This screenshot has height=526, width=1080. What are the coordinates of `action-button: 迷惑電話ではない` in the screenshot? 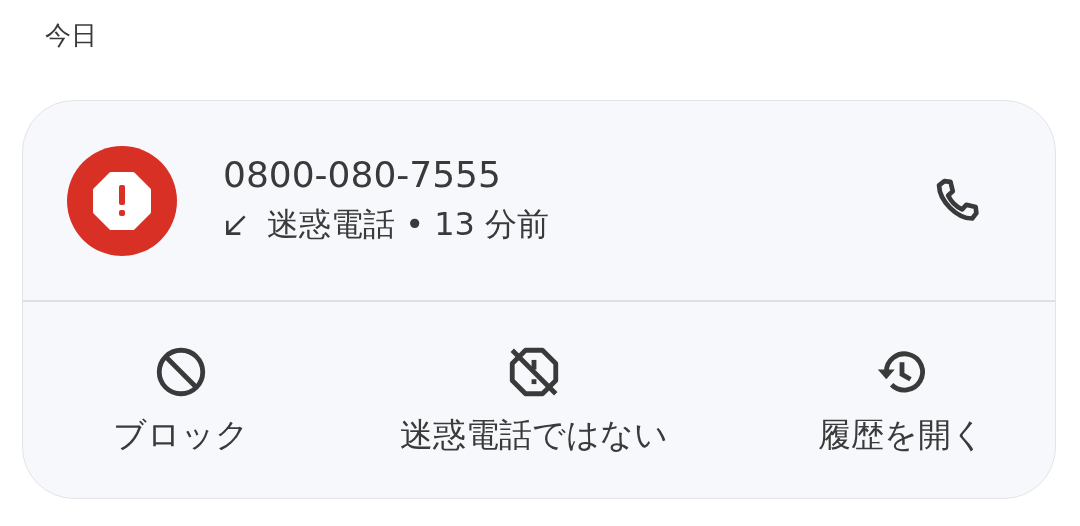 It's located at (533, 400).